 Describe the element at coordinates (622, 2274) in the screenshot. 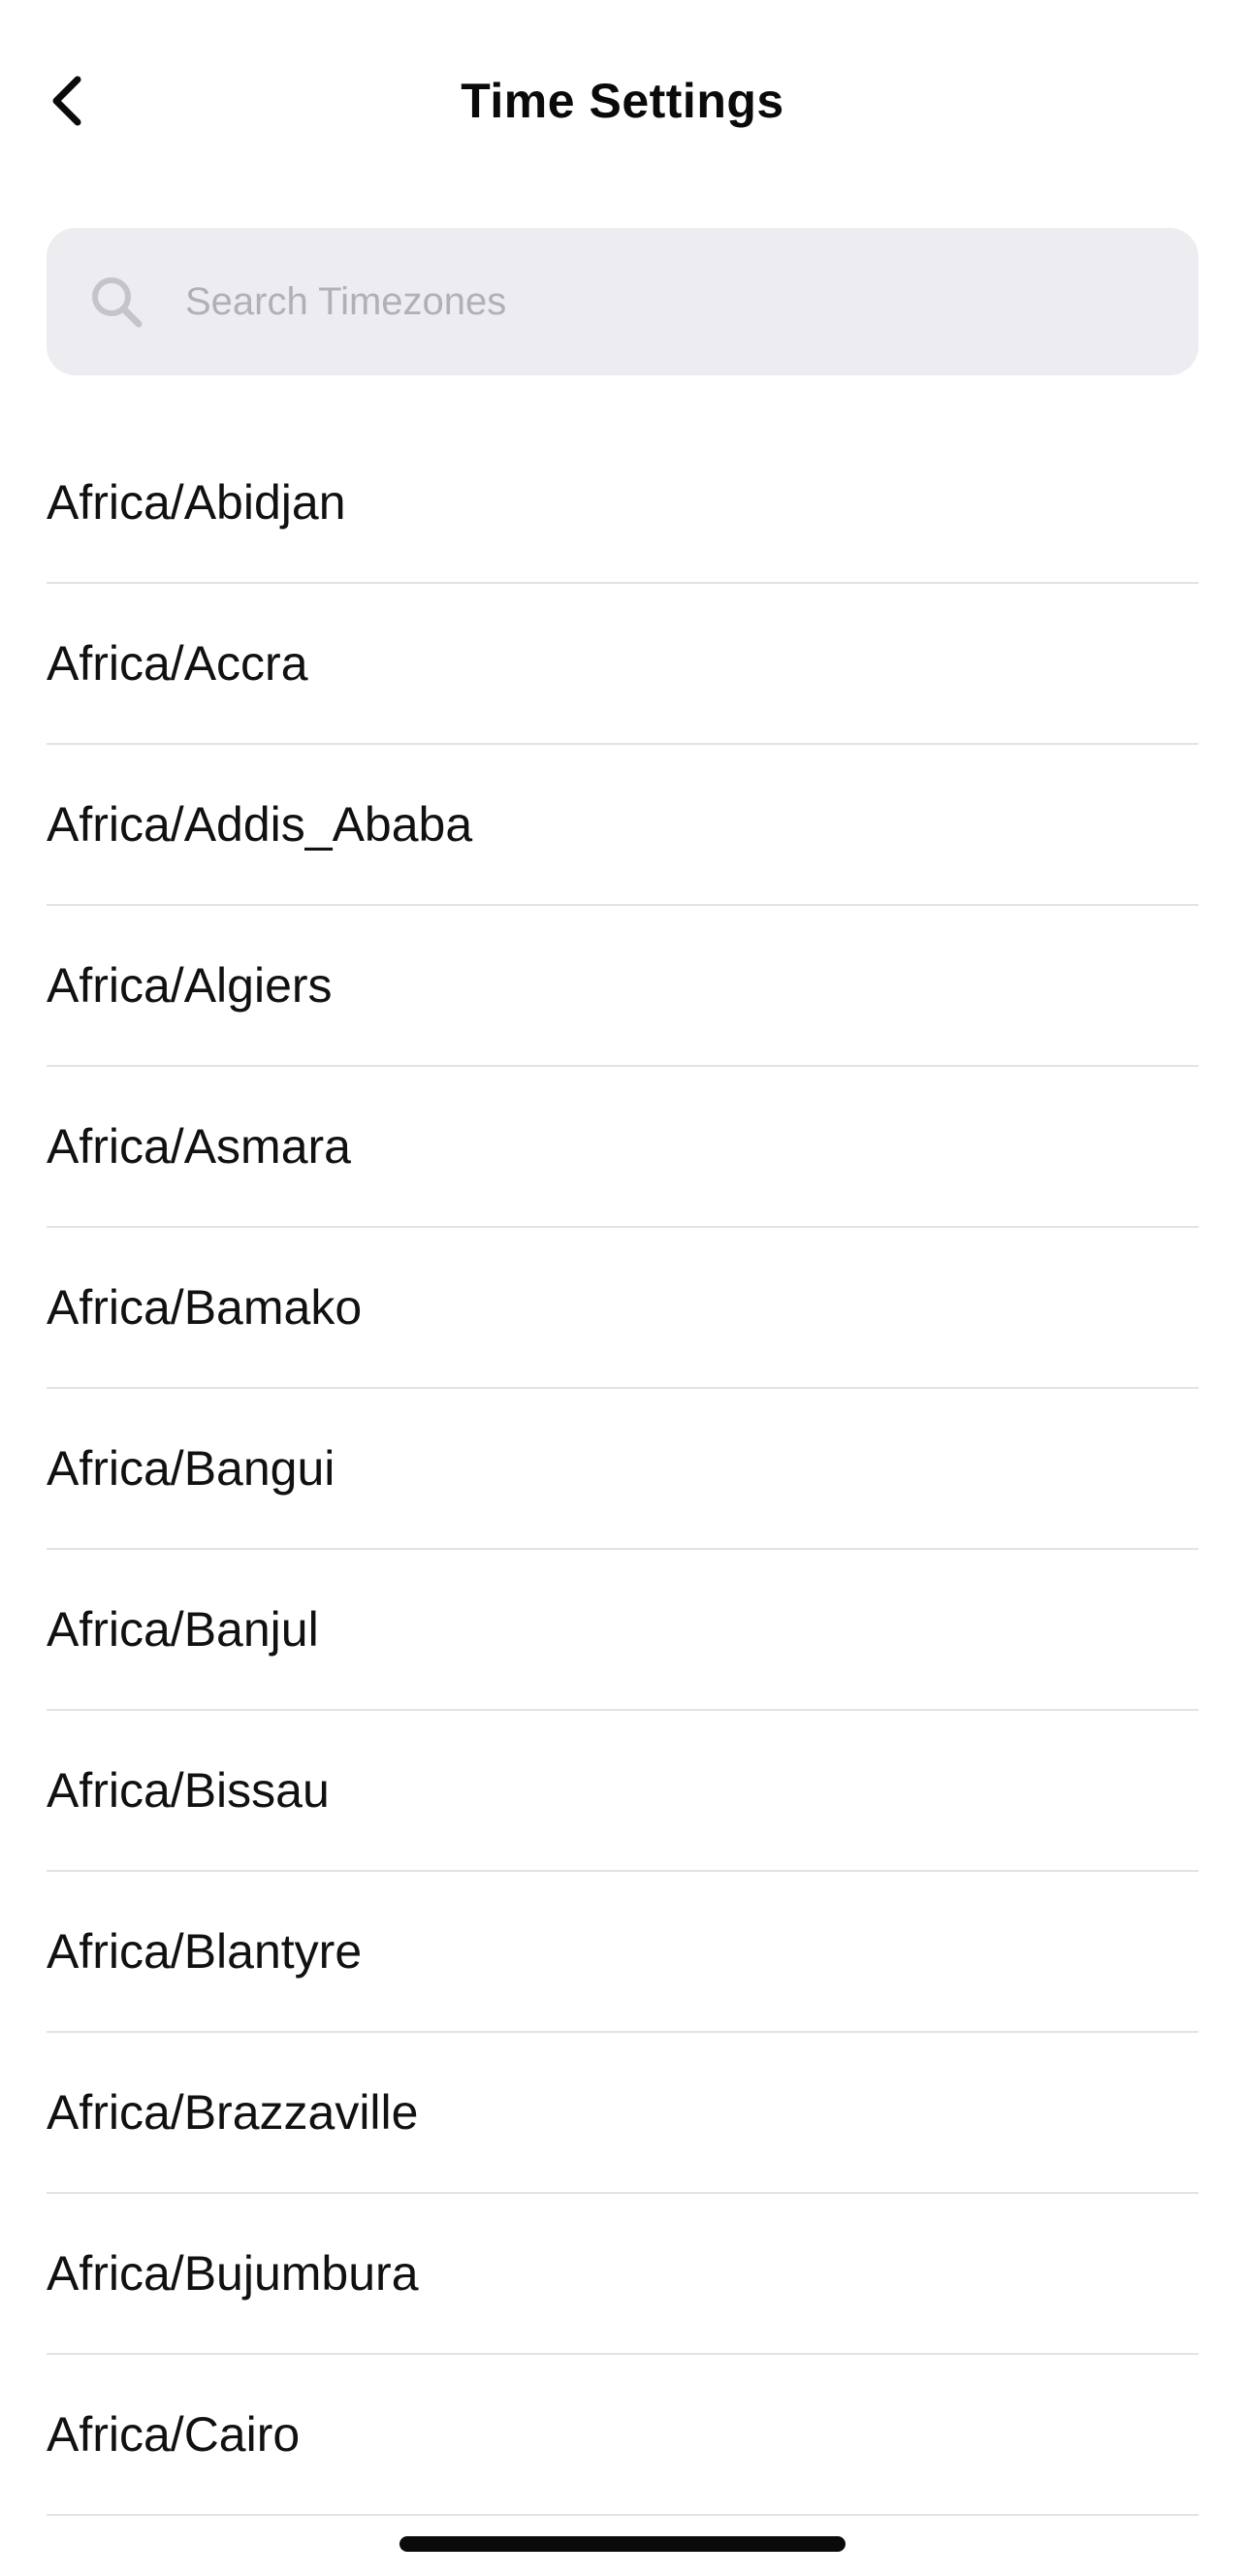

I see `list-item: Africa/Bujumbura` at that location.